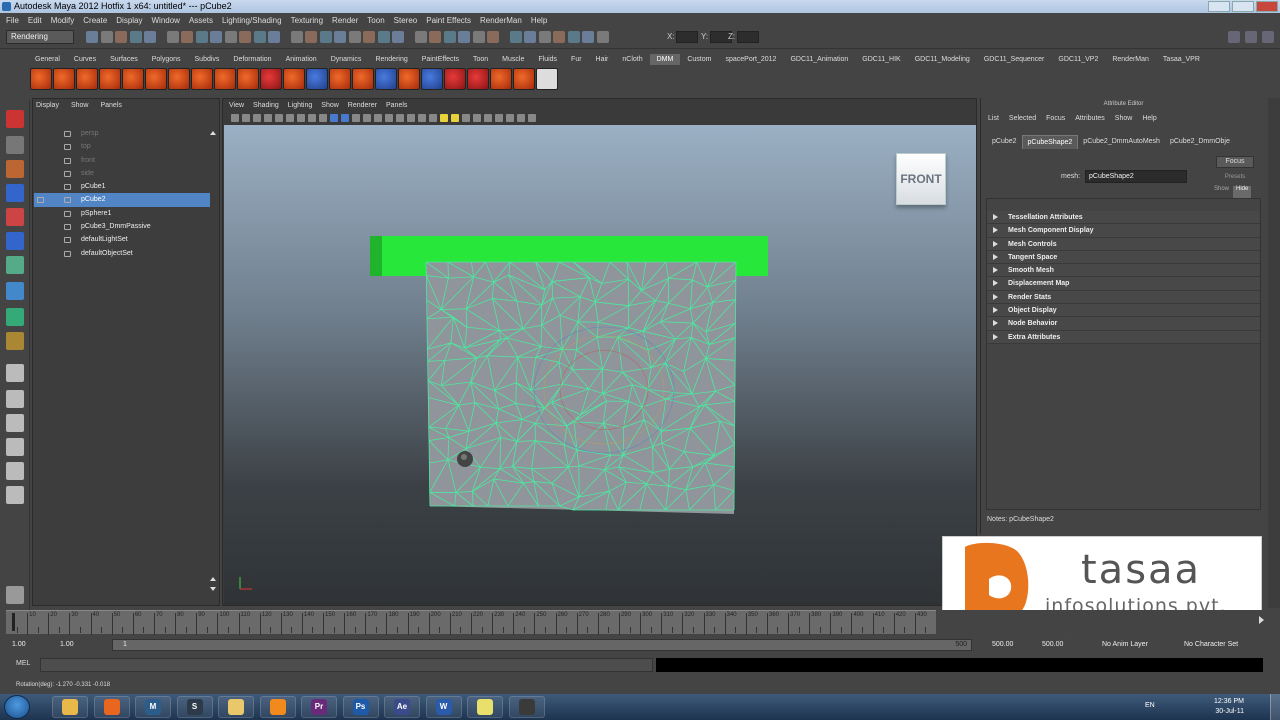 This screenshot has height=720, width=1280. I want to click on menu-renderman: RenderMan, so click(501, 20).